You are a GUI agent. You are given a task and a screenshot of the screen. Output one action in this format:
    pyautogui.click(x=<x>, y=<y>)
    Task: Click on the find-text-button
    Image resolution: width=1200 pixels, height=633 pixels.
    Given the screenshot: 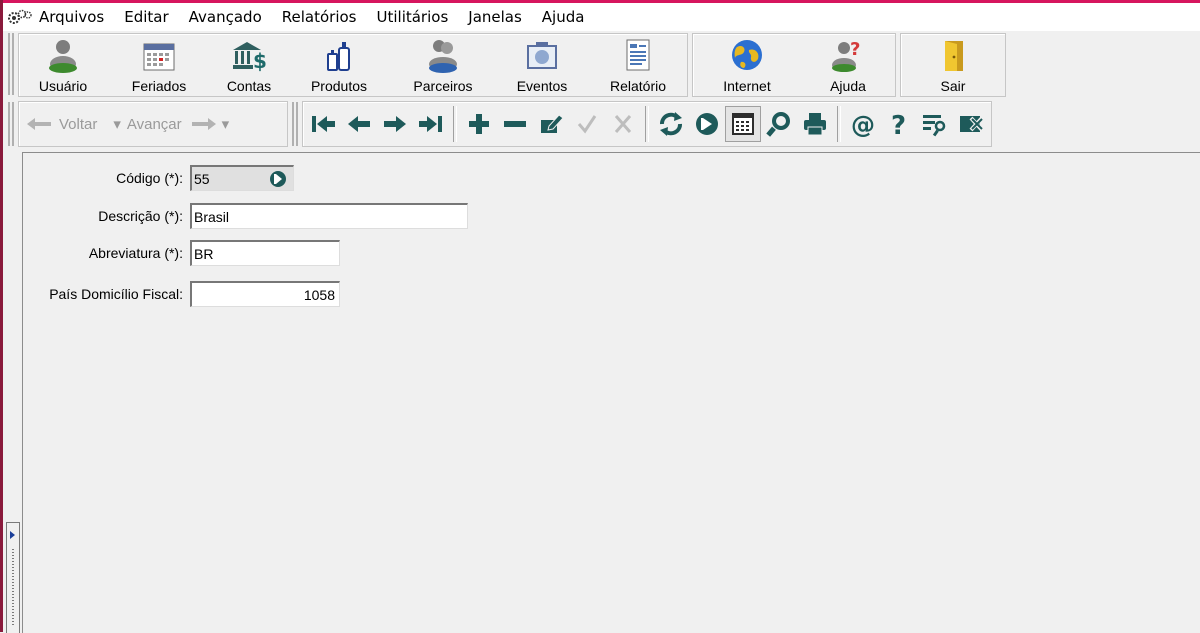 What is the action you would take?
    pyautogui.click(x=935, y=124)
    